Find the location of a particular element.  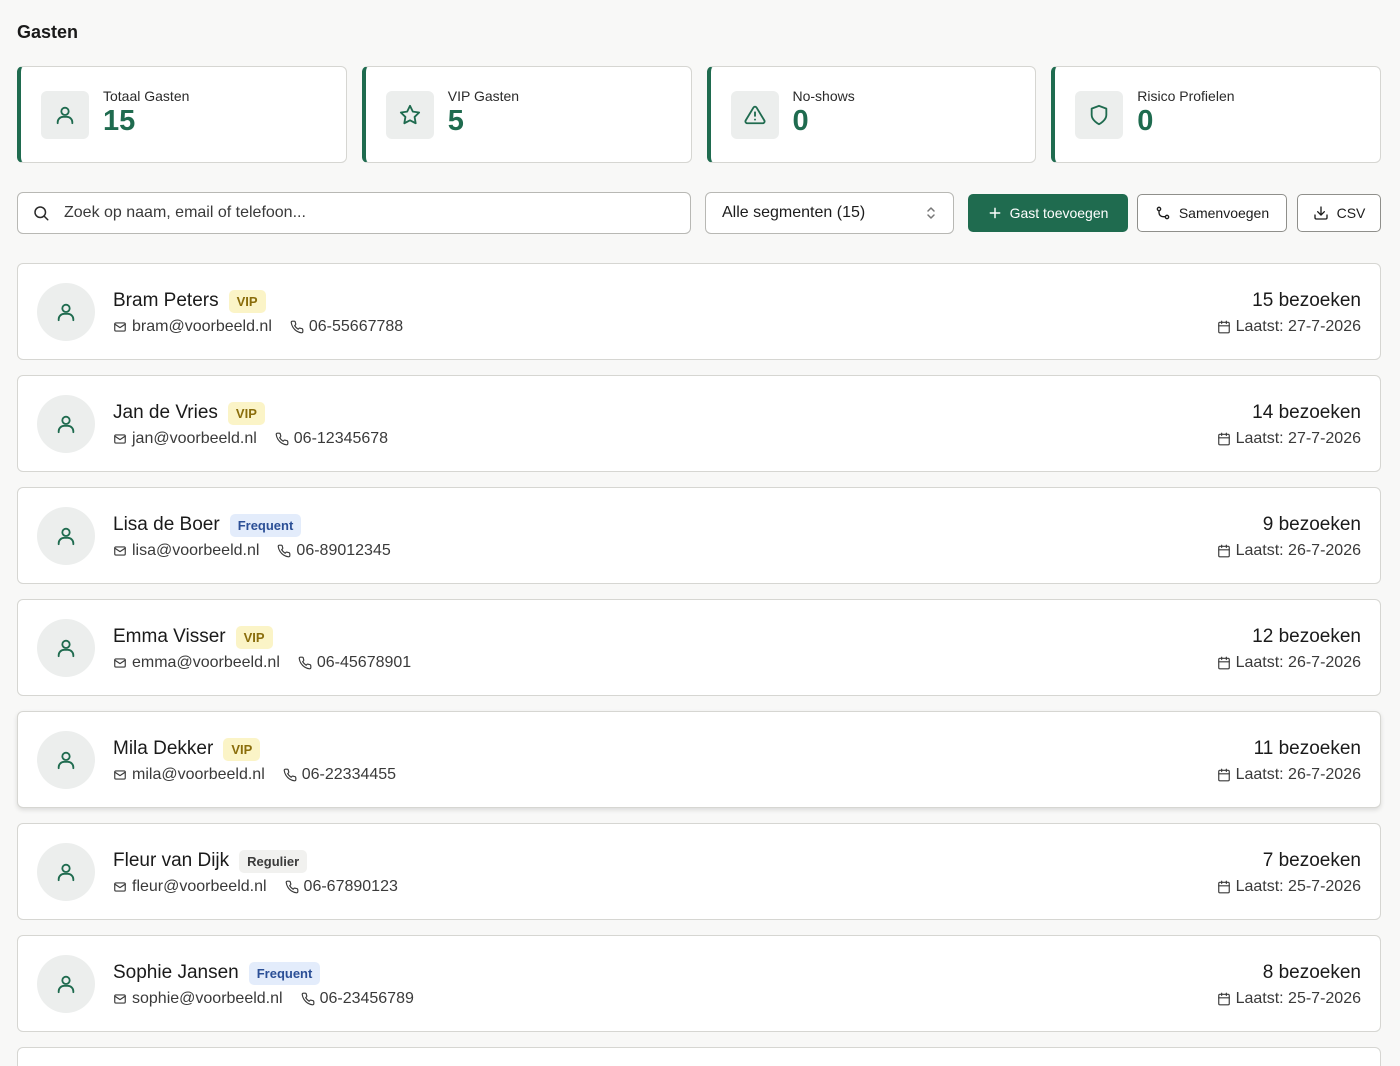

star-icon is located at coordinates (409, 114).